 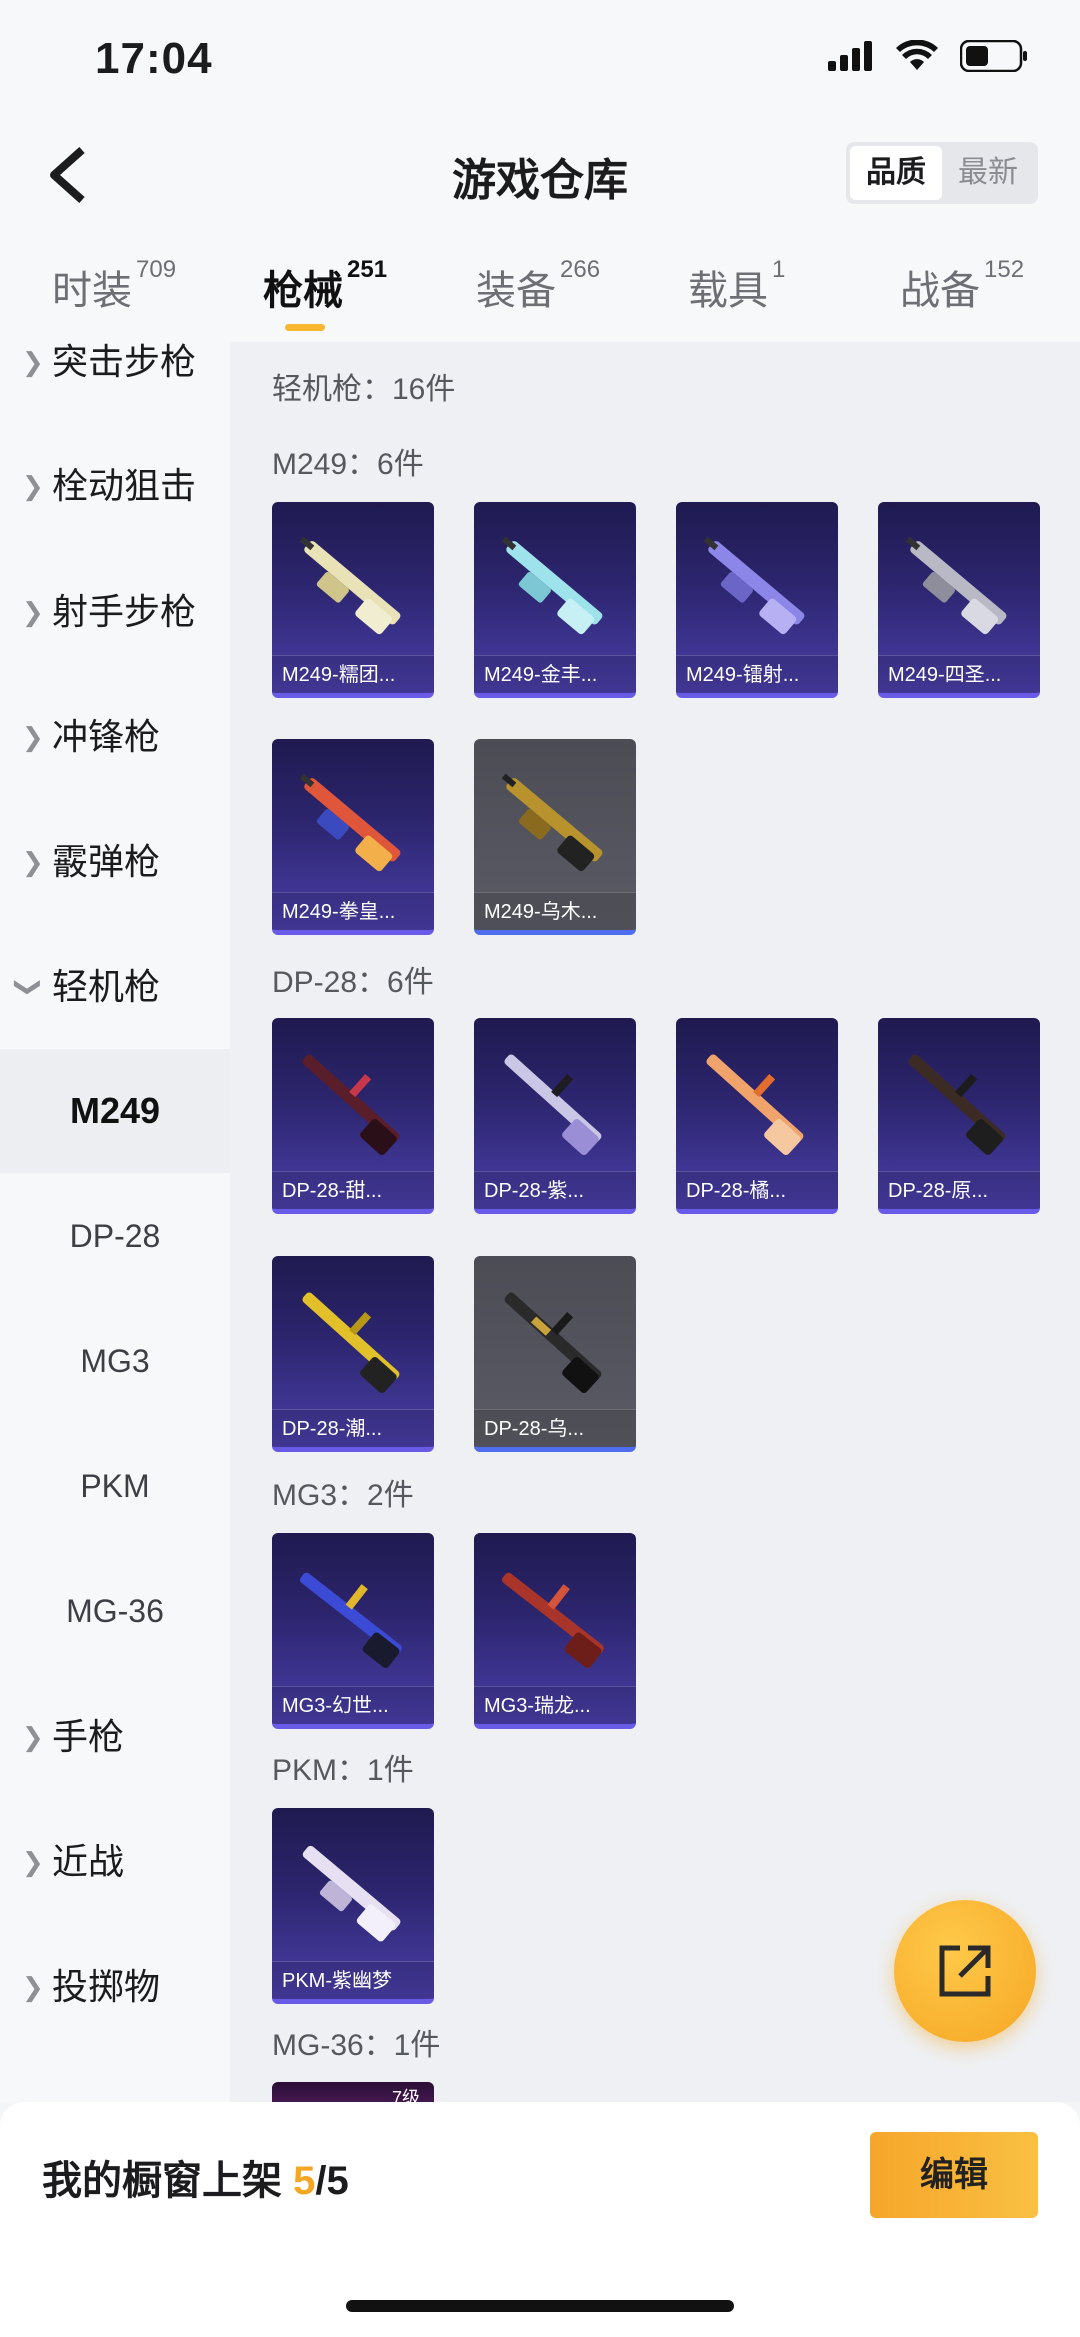 I want to click on status-icons, so click(x=928, y=56).